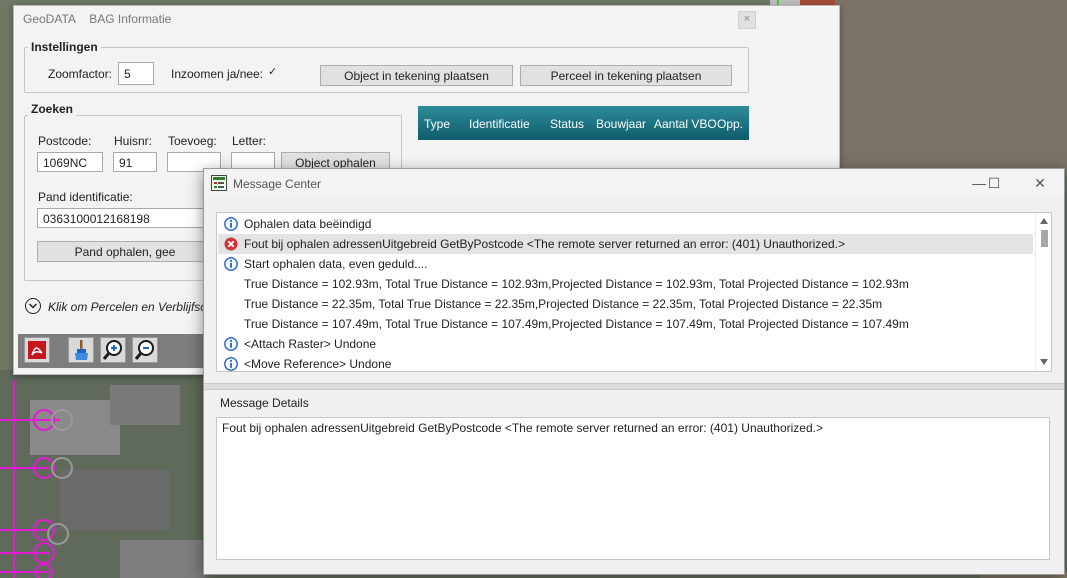 The image size is (1067, 578). I want to click on maximize-button: ☐, so click(994, 183).